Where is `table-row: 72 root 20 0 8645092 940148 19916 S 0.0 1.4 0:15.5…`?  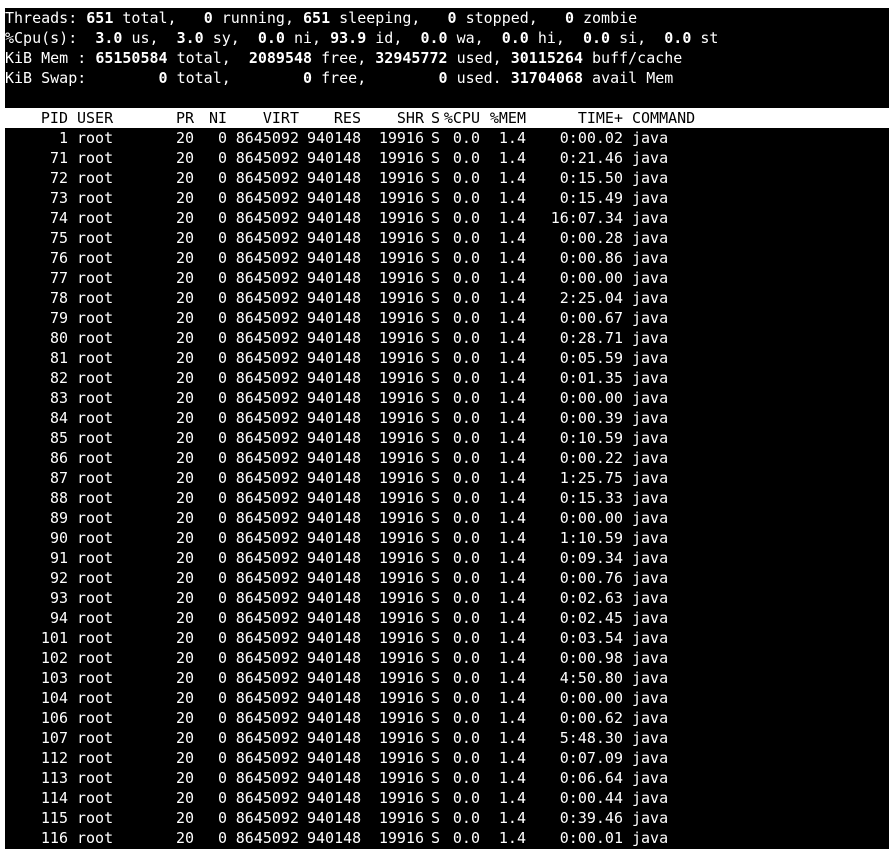
table-row: 72 root 20 0 8645092 940148 19916 S 0.0 1.4 0:15.5… is located at coordinates (447, 178).